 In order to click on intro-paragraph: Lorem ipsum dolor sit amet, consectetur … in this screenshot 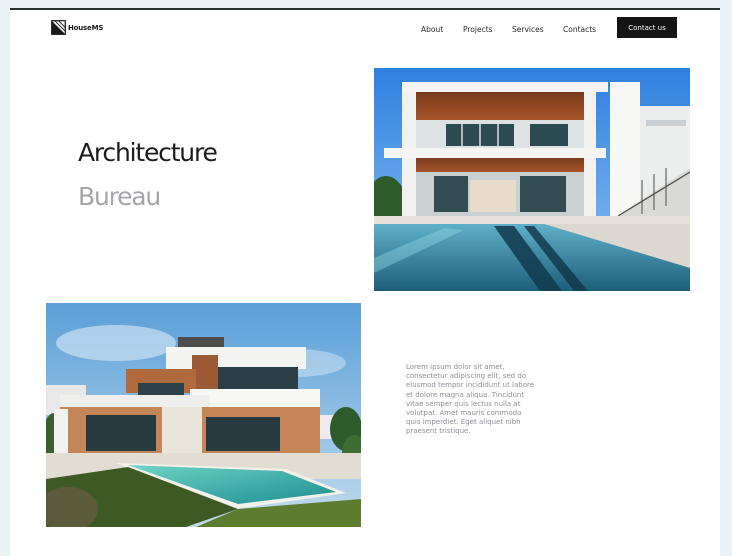, I will do `click(470, 399)`.